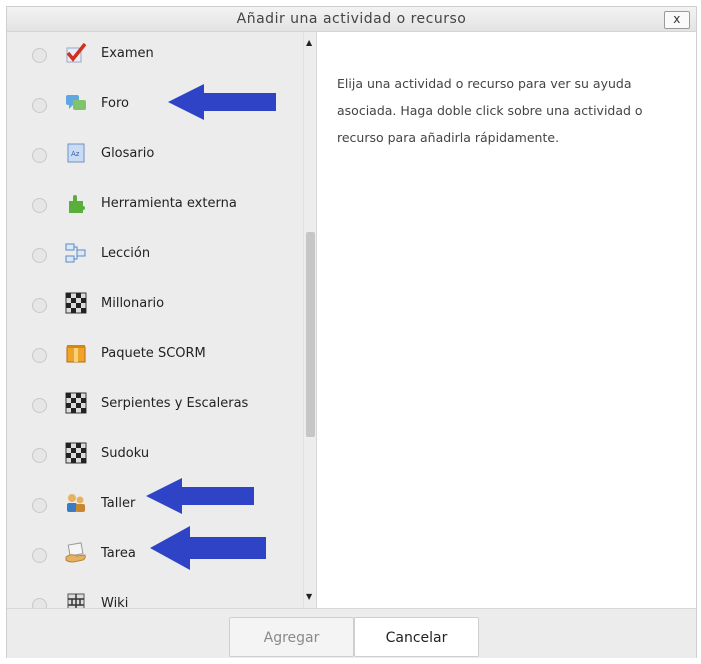  I want to click on list-item-paquete-scorm: Paquete SCORM, so click(155, 355).